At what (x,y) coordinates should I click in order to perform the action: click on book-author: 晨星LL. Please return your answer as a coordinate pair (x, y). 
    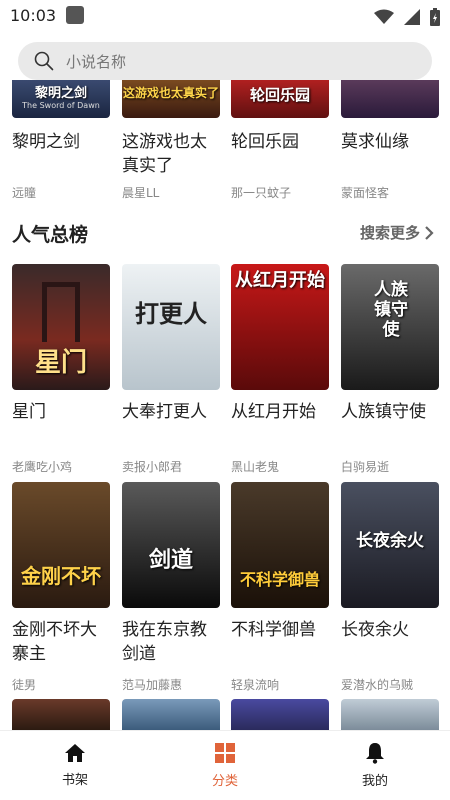
    Looking at the image, I should click on (171, 192).